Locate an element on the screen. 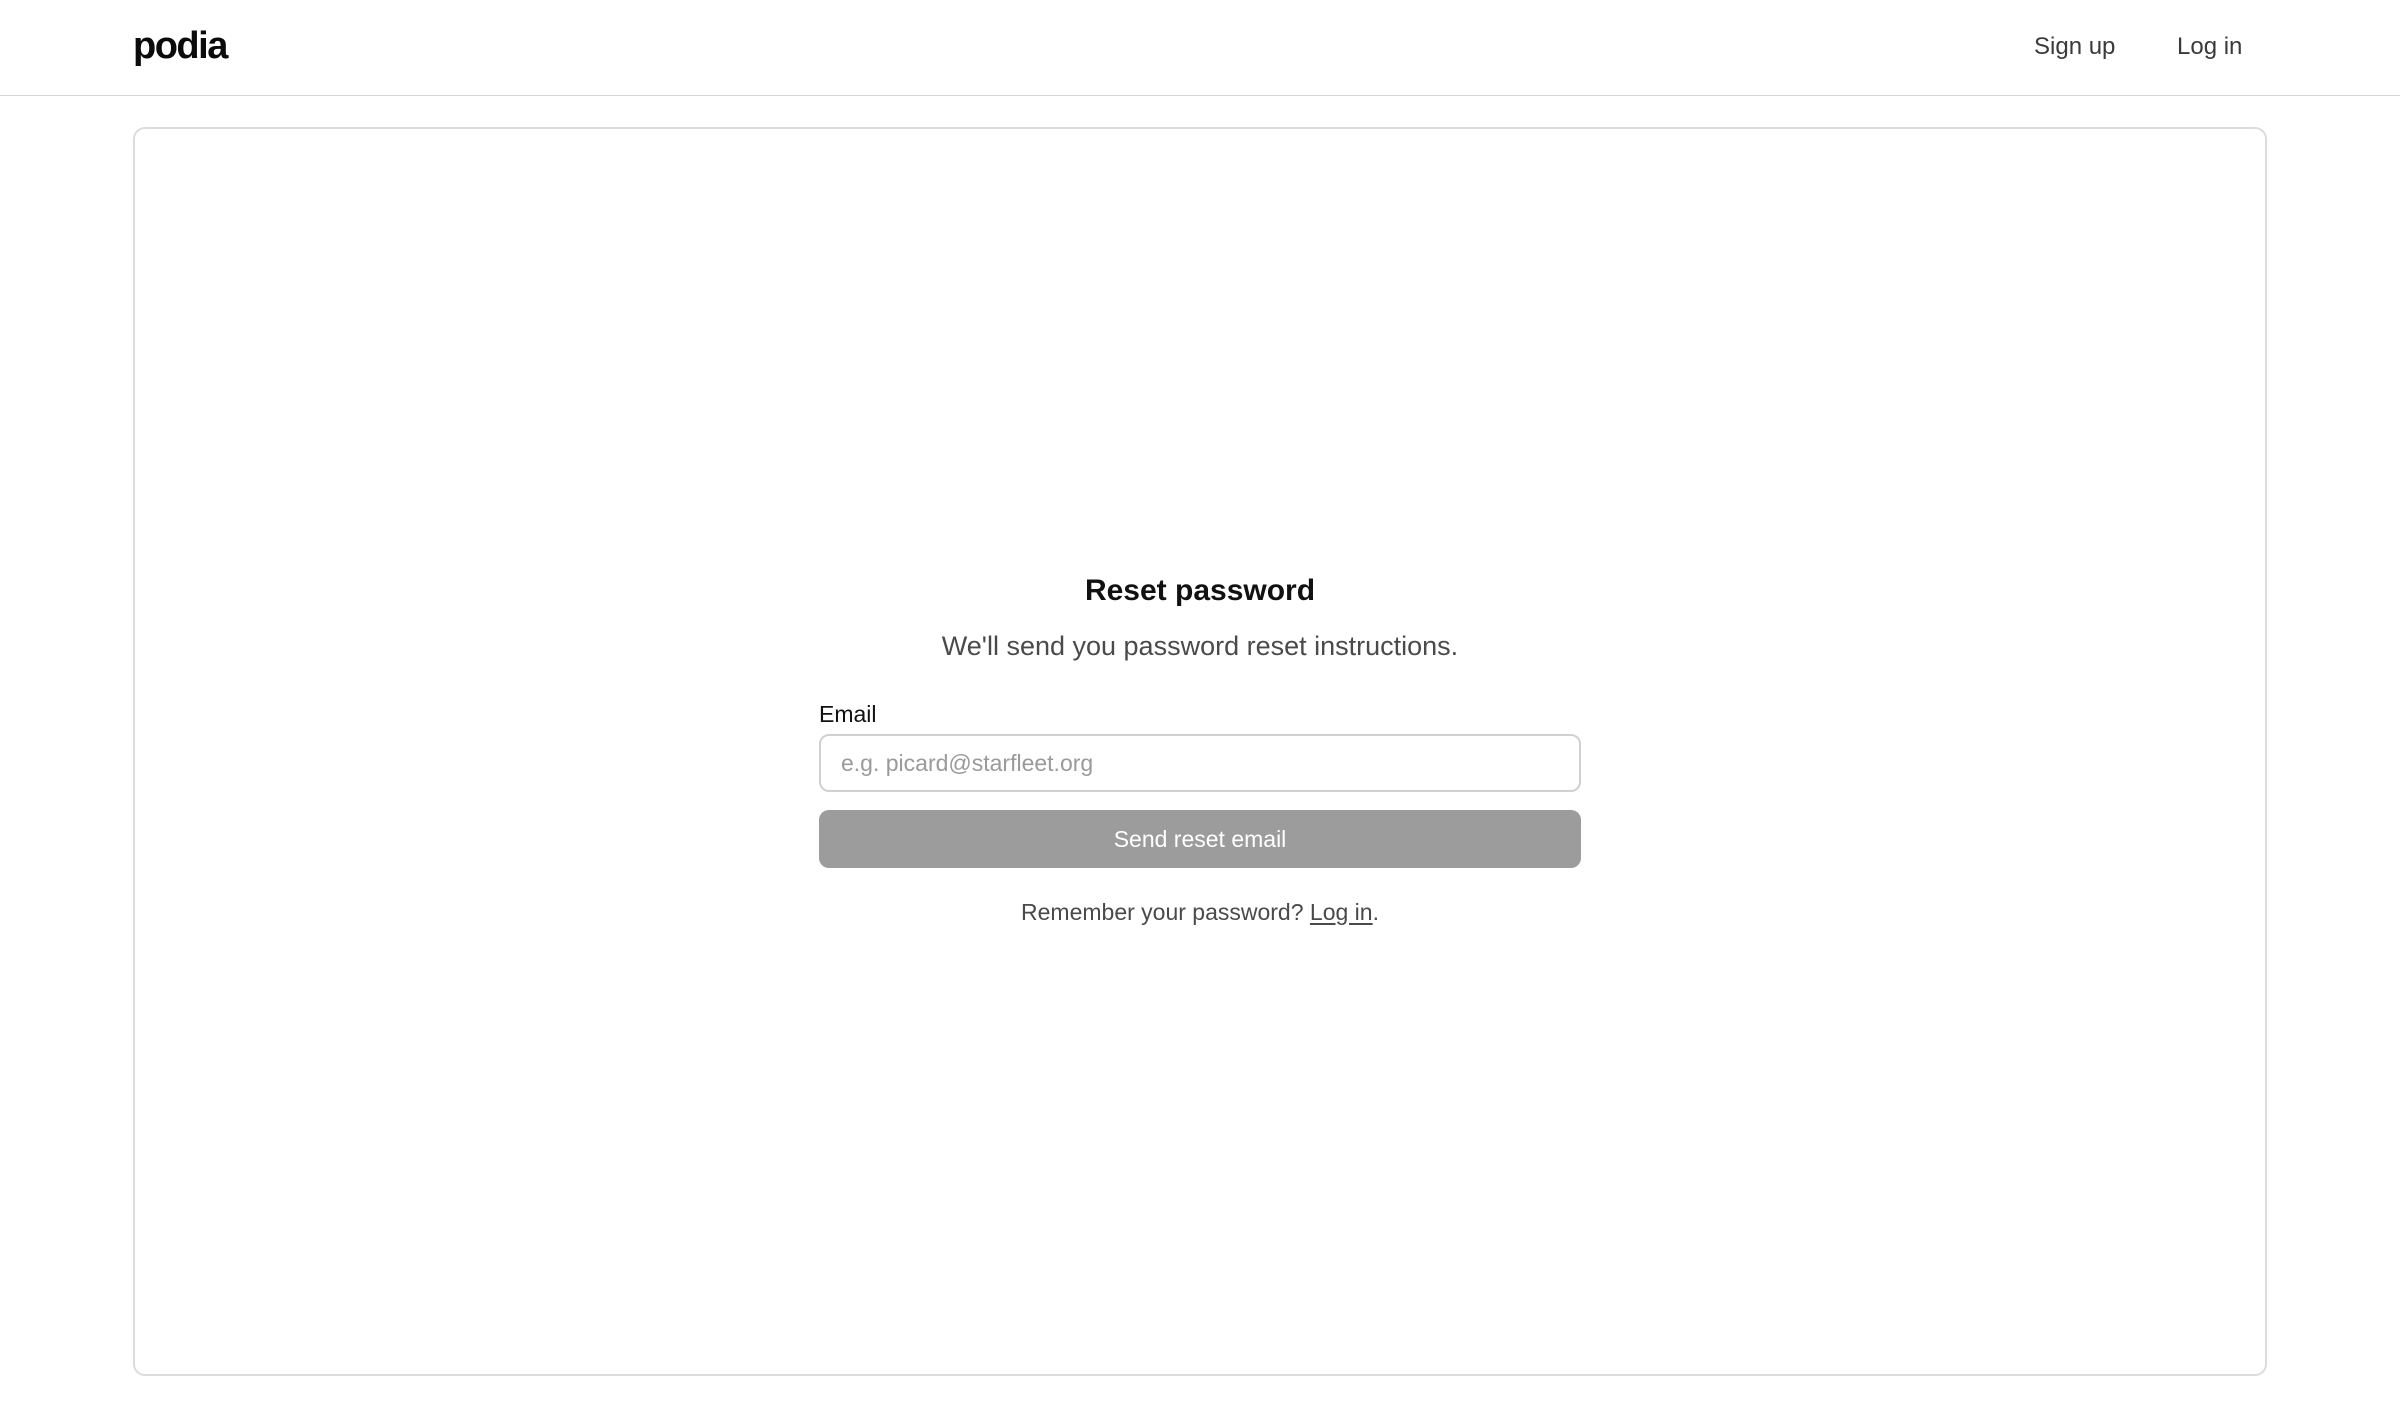  top-nav-bar: podia Sign up Log in is located at coordinates (1200, 48).